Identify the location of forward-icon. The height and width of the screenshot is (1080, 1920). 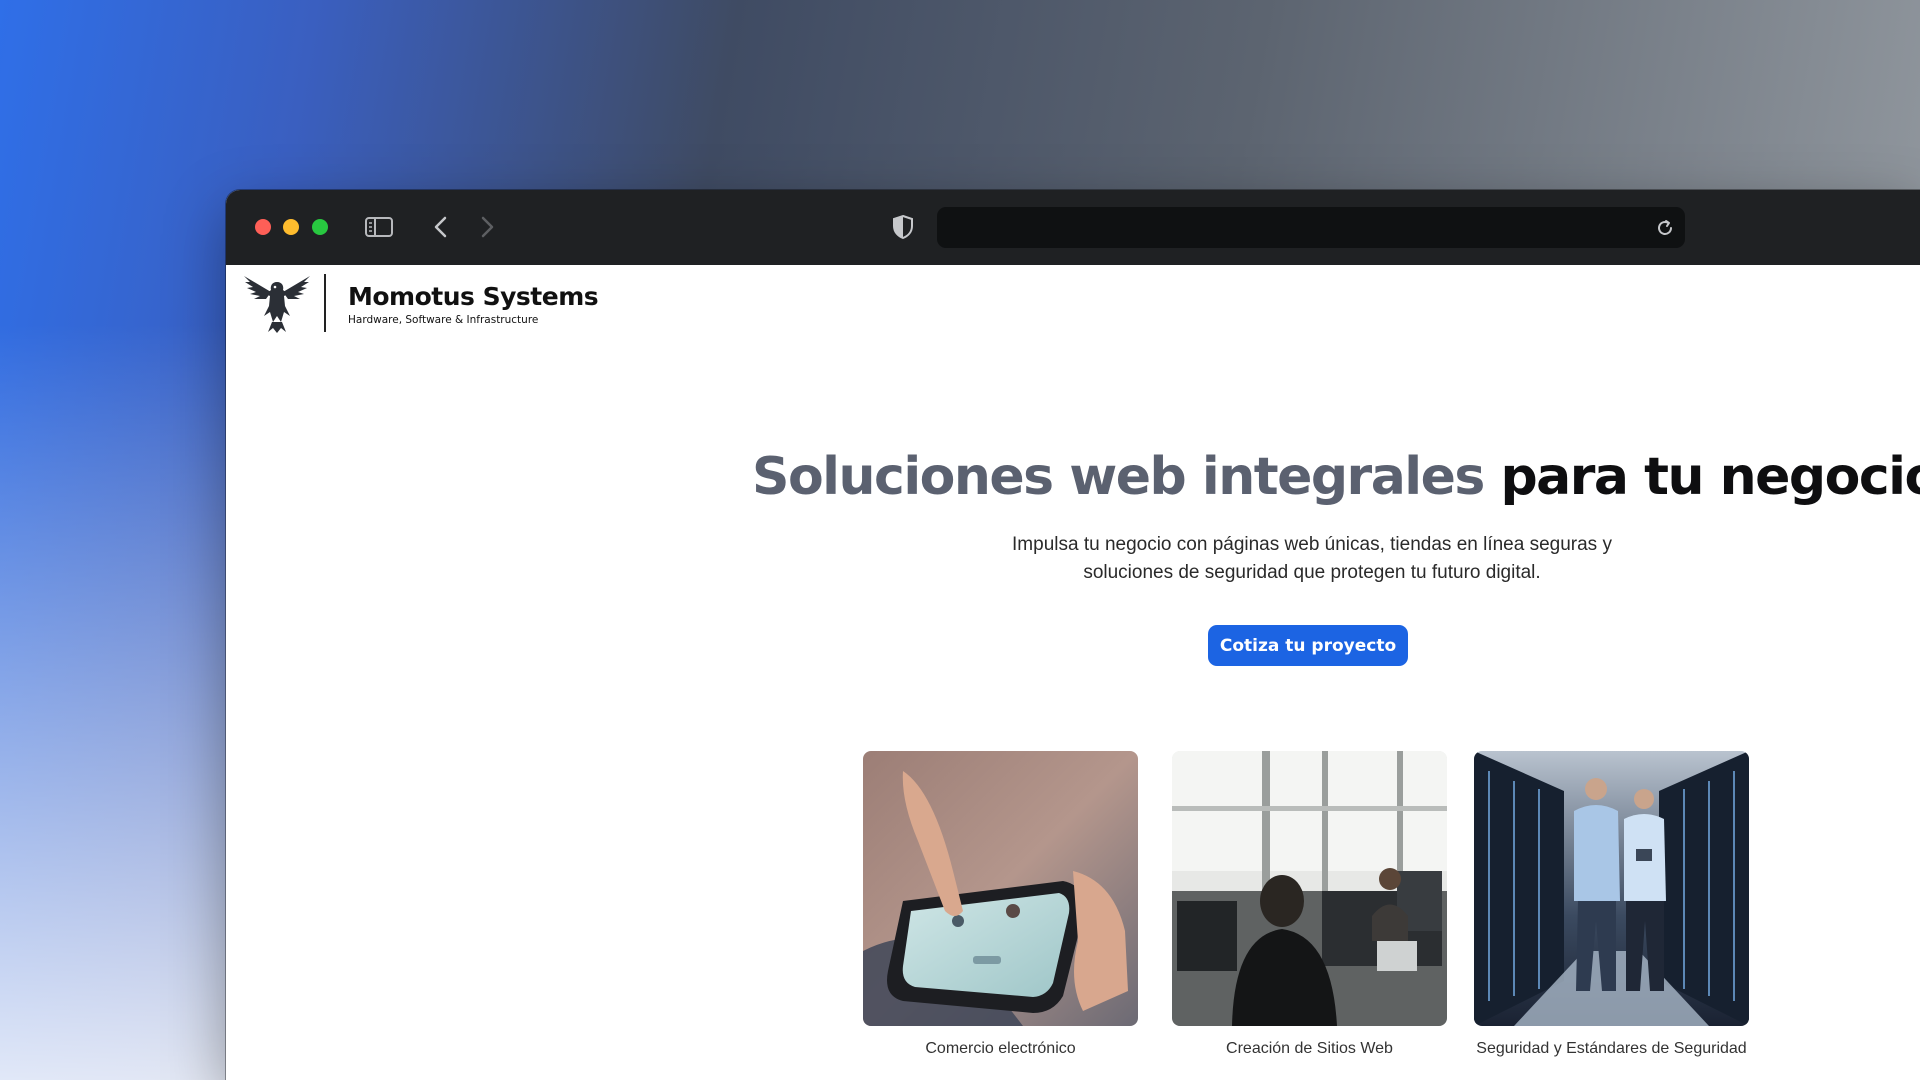
(487, 227).